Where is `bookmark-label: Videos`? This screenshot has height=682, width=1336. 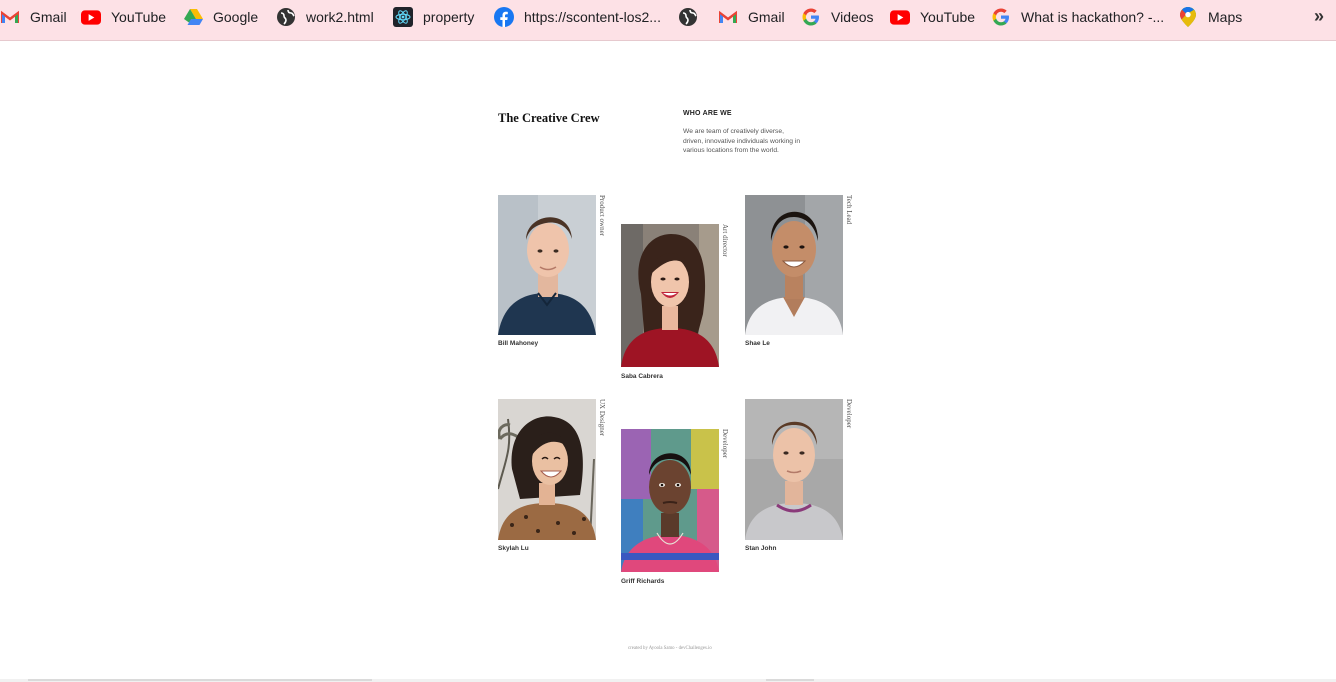 bookmark-label: Videos is located at coordinates (852, 17).